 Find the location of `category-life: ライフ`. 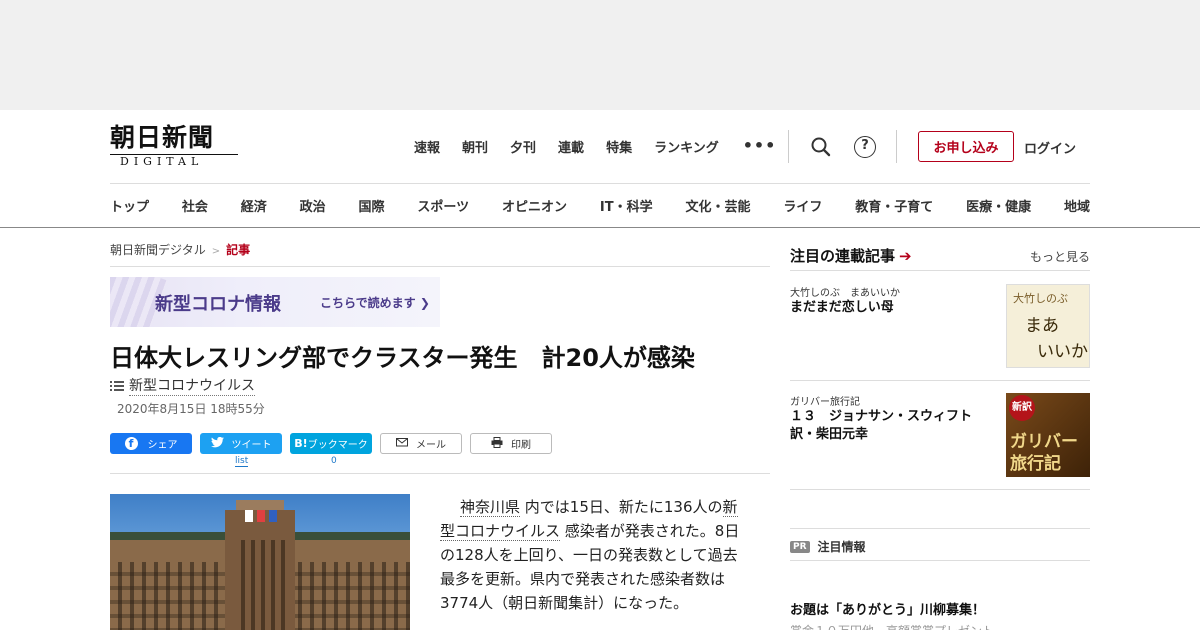

category-life: ライフ is located at coordinates (802, 205).